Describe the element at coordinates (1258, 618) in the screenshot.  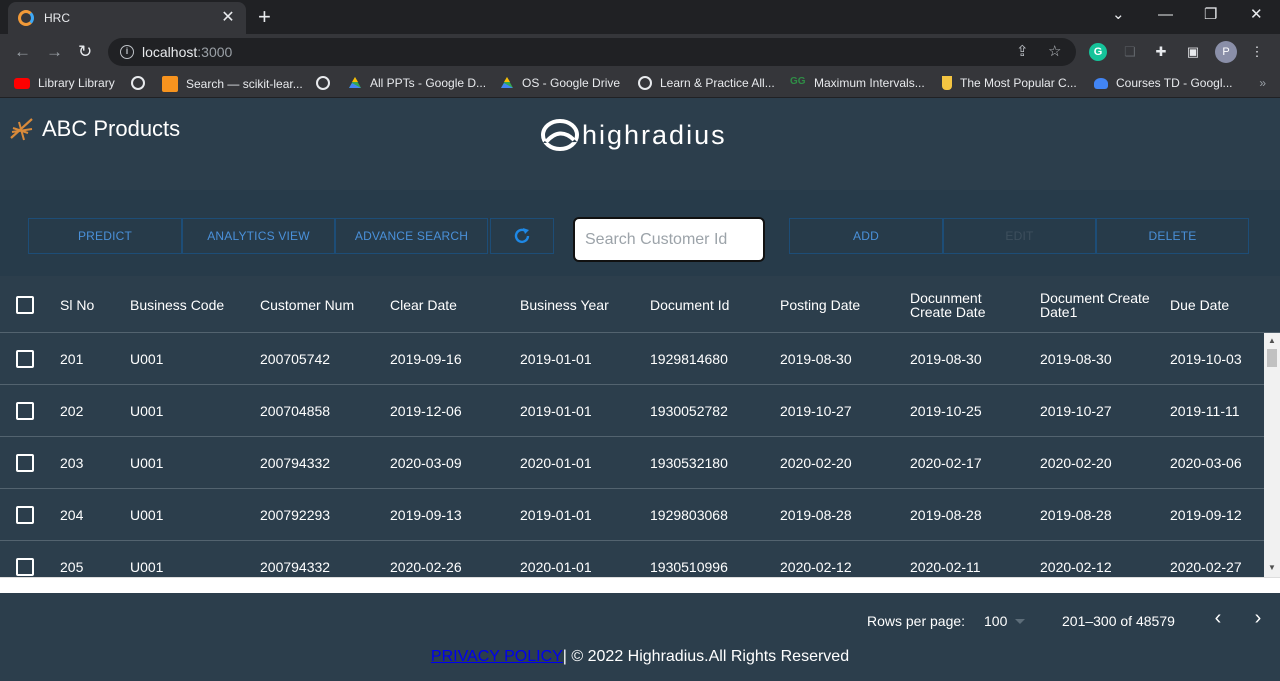
I see `next-page-icon: ›` at that location.